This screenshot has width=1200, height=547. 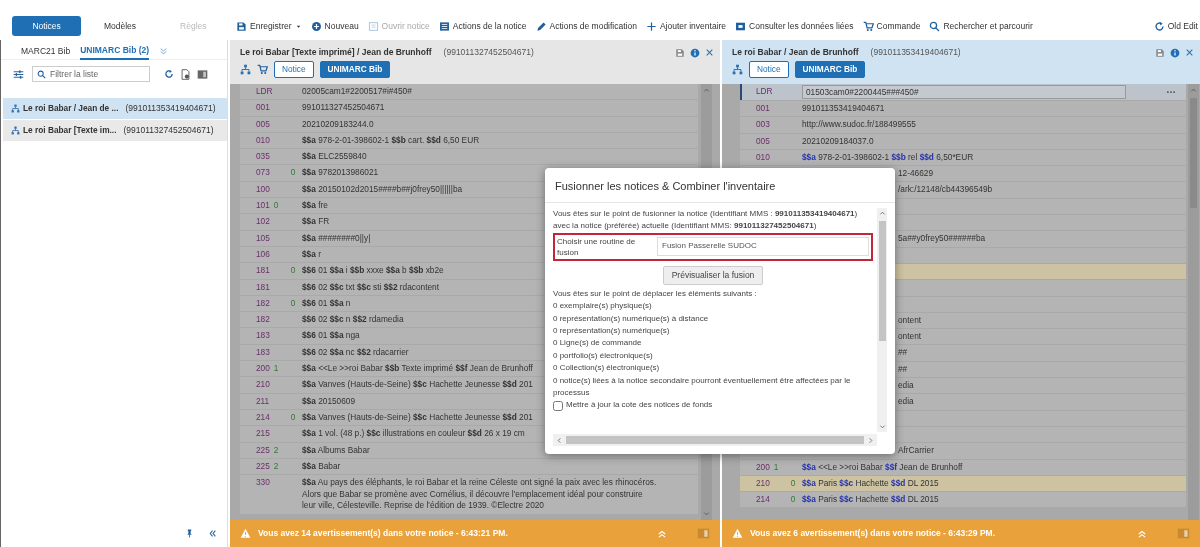 What do you see at coordinates (612, 330) in the screenshot?
I see `move-item-text: 0 représentation(s) numérique(s)` at bounding box center [612, 330].